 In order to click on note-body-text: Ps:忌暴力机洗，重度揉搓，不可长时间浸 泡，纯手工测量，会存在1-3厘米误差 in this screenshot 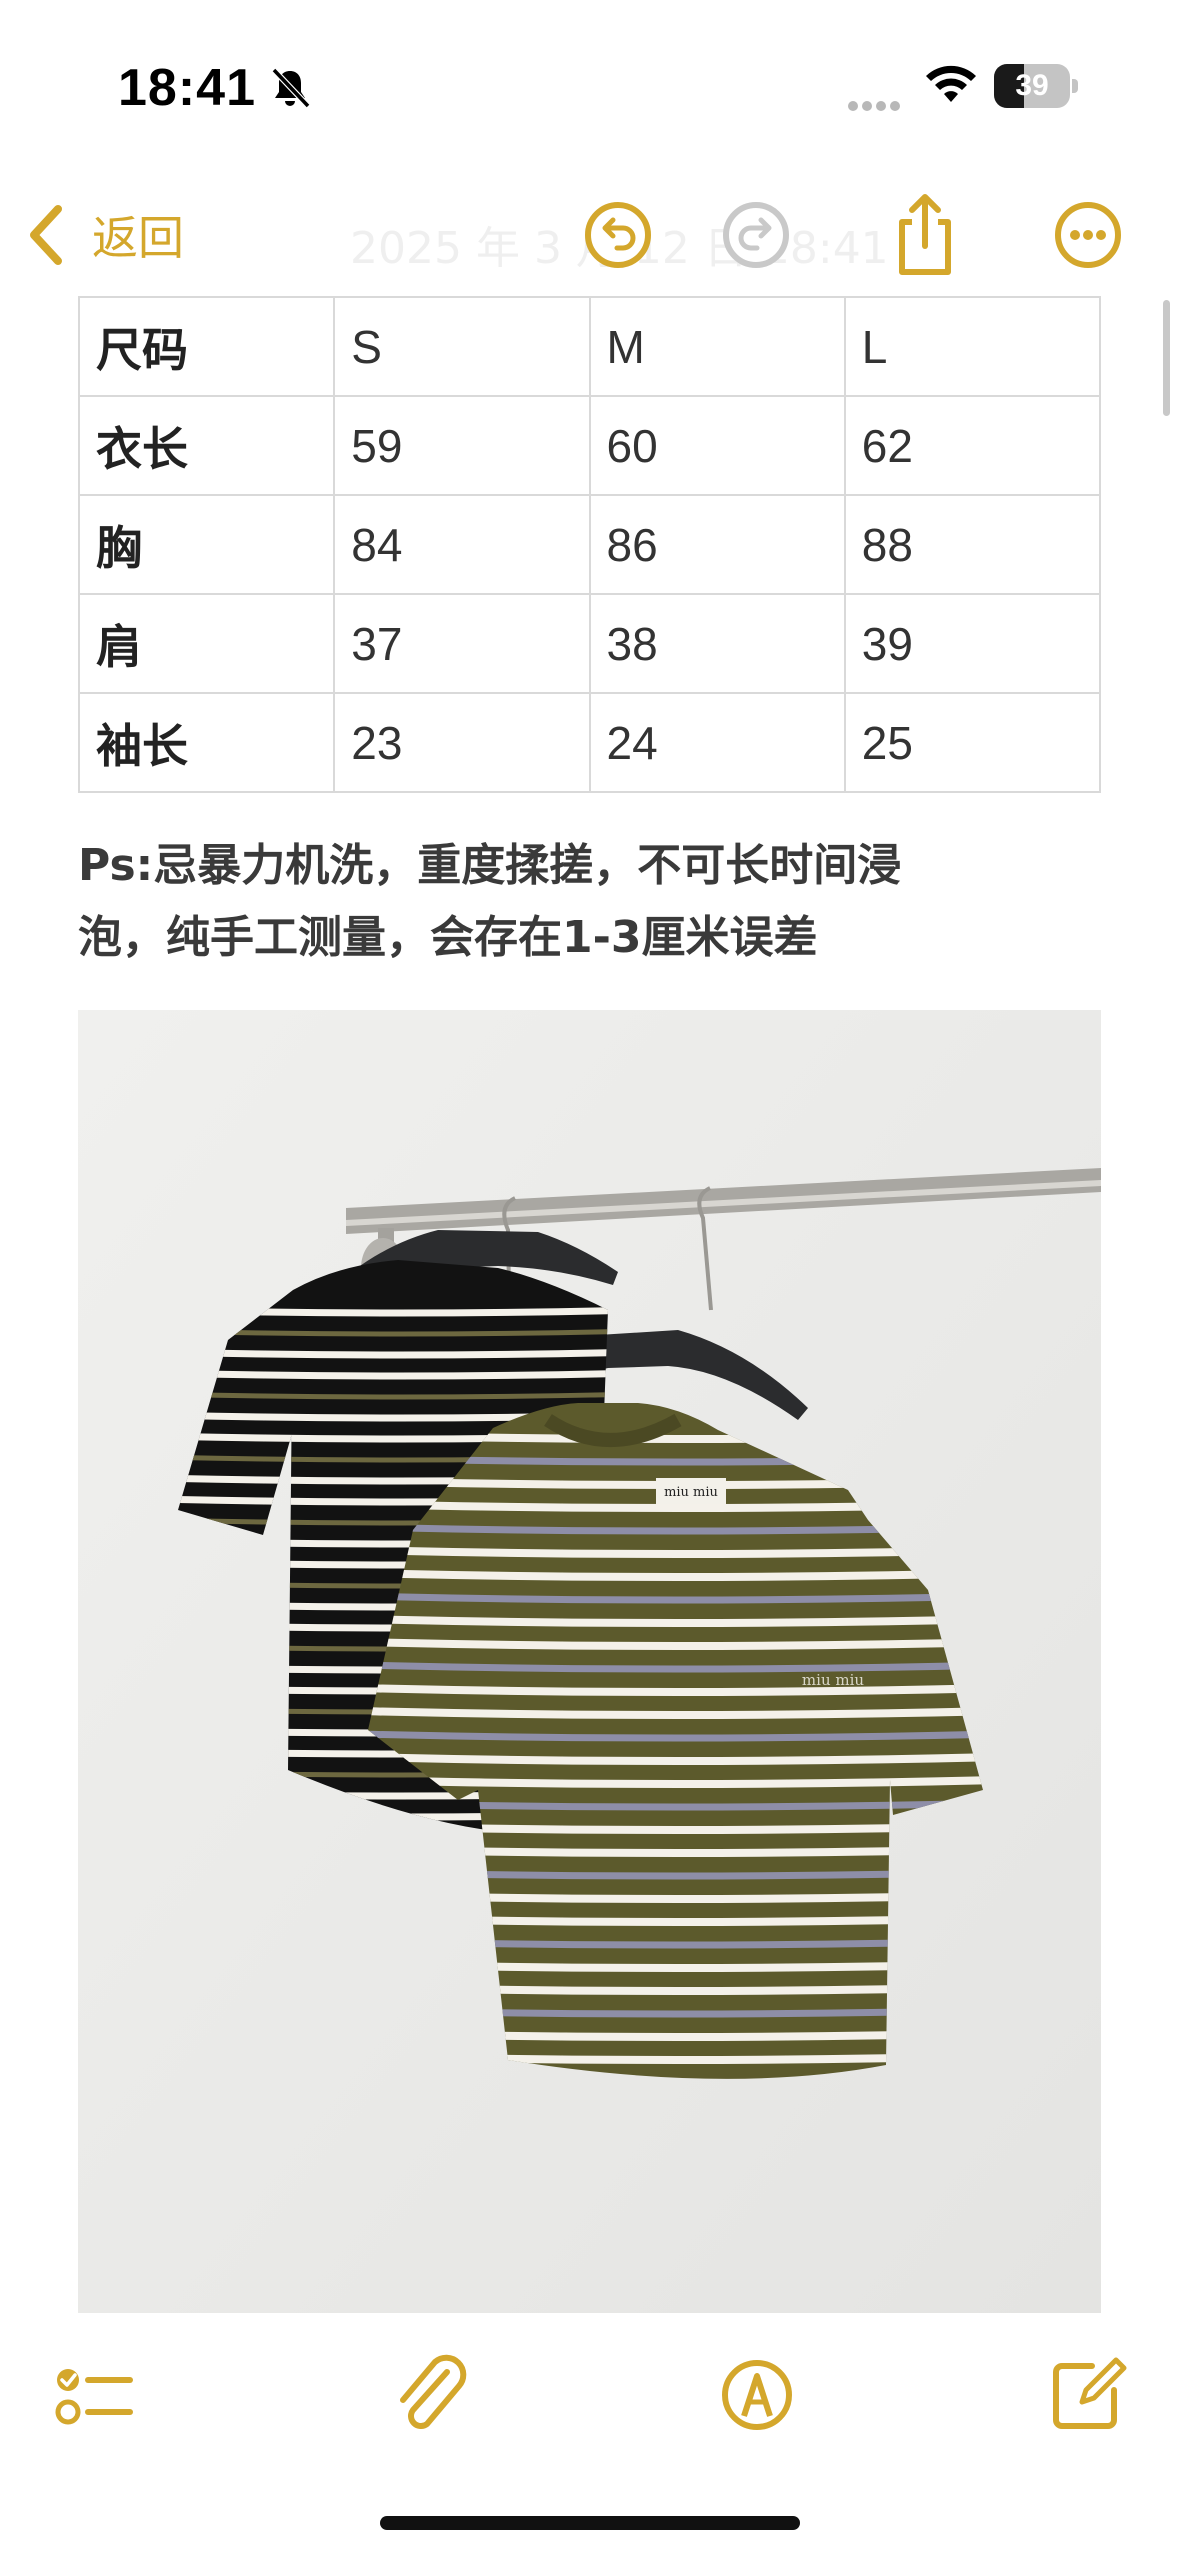, I will do `click(593, 902)`.